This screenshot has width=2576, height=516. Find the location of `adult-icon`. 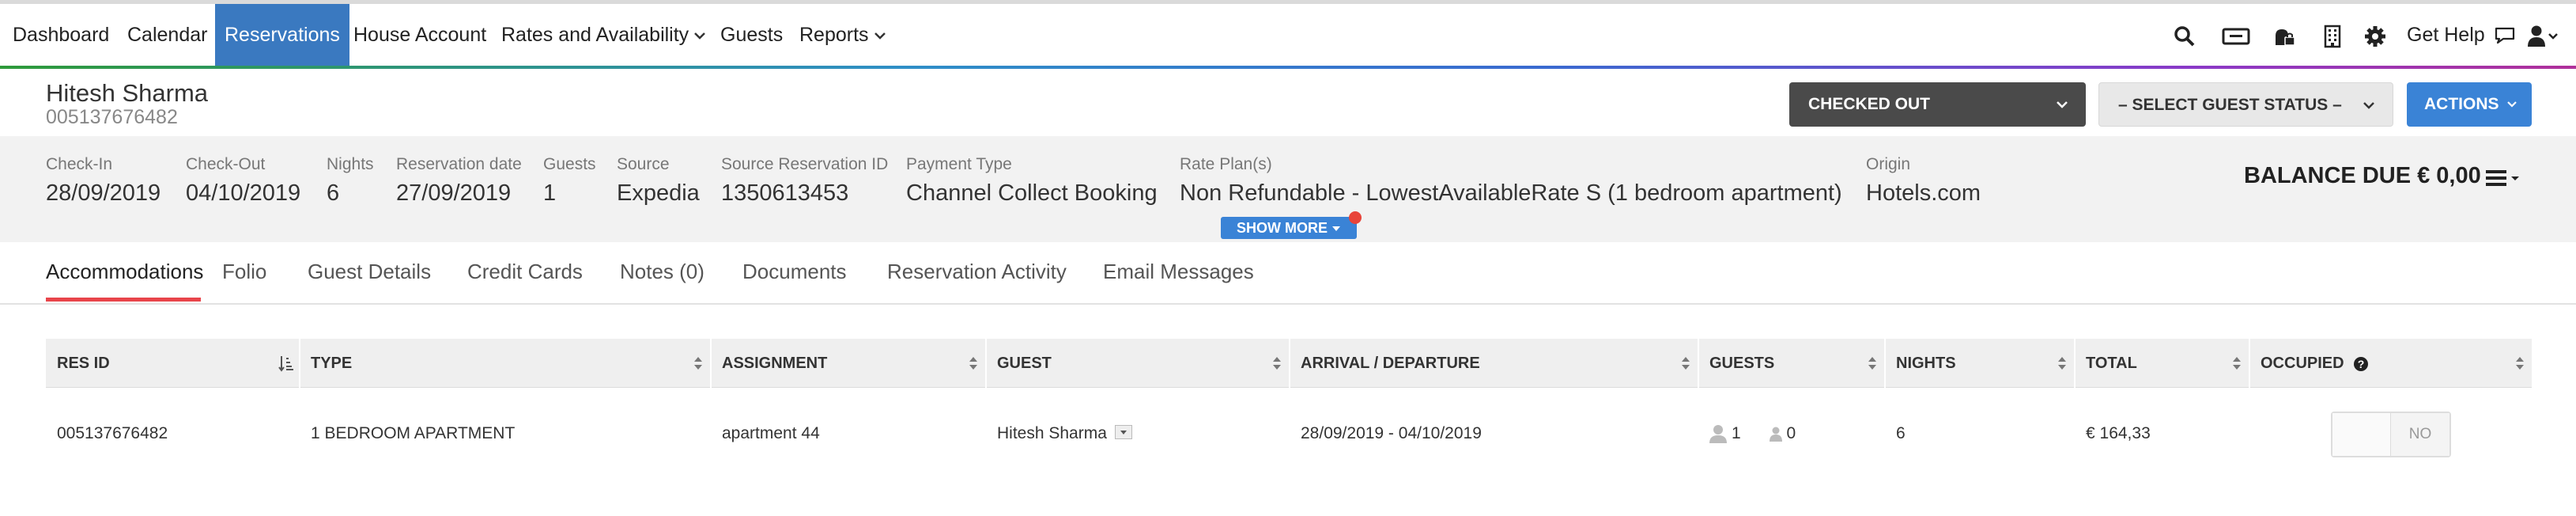

adult-icon is located at coordinates (1718, 434).